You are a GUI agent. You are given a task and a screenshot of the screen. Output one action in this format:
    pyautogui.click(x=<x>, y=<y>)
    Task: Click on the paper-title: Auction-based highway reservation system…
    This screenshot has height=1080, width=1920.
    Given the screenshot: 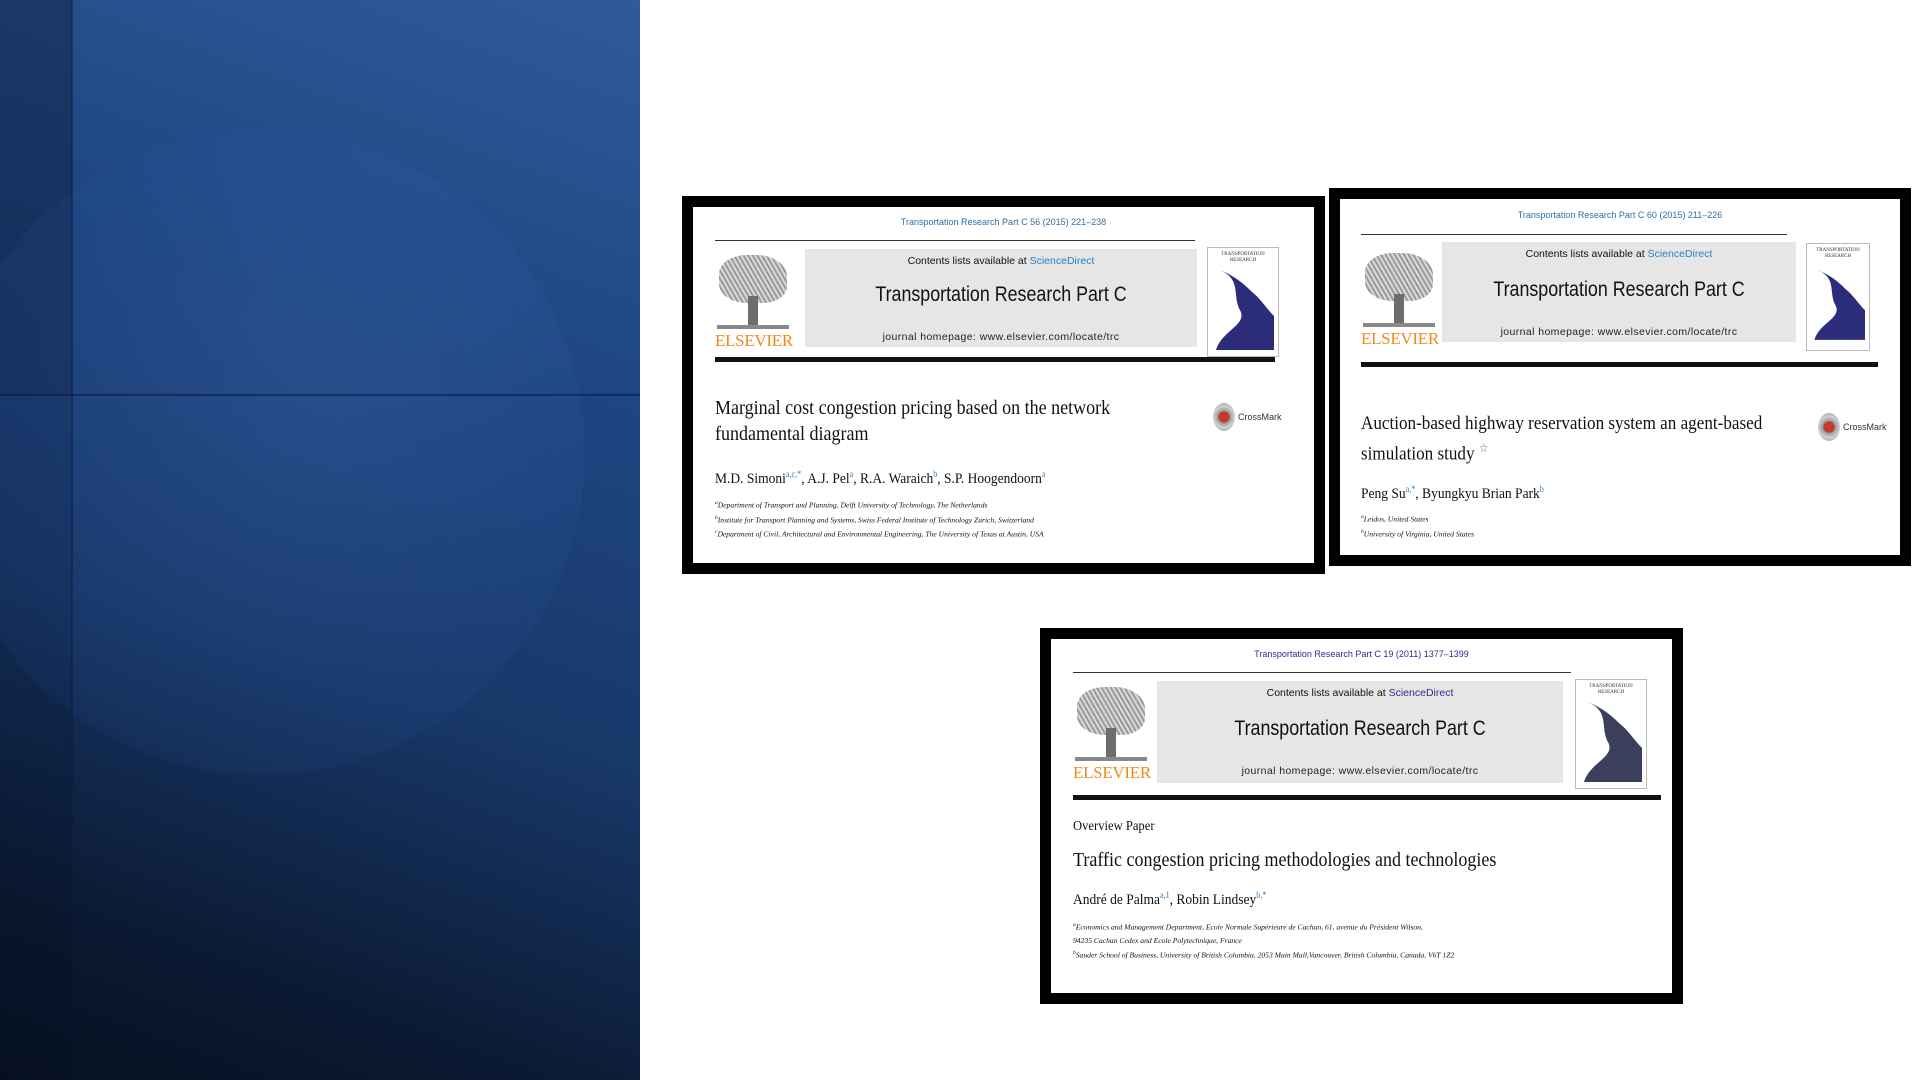 What is the action you would take?
    pyautogui.click(x=1561, y=438)
    